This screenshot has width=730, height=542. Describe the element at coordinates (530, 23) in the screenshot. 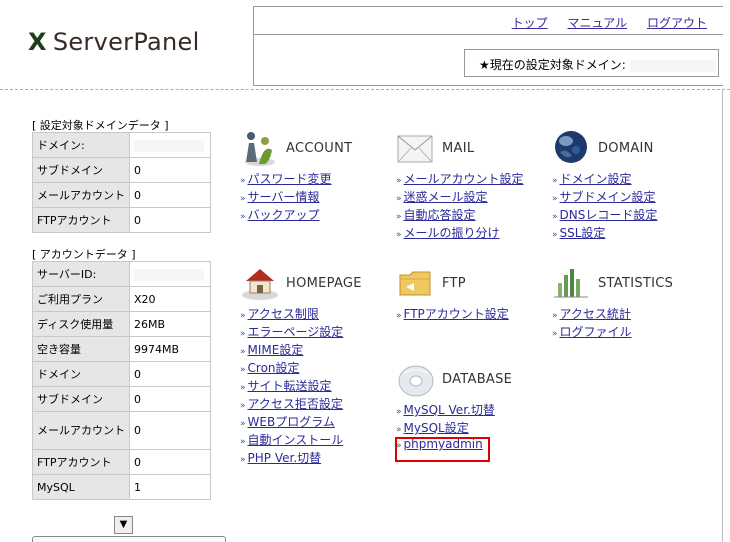

I see `top-link: トップ` at that location.